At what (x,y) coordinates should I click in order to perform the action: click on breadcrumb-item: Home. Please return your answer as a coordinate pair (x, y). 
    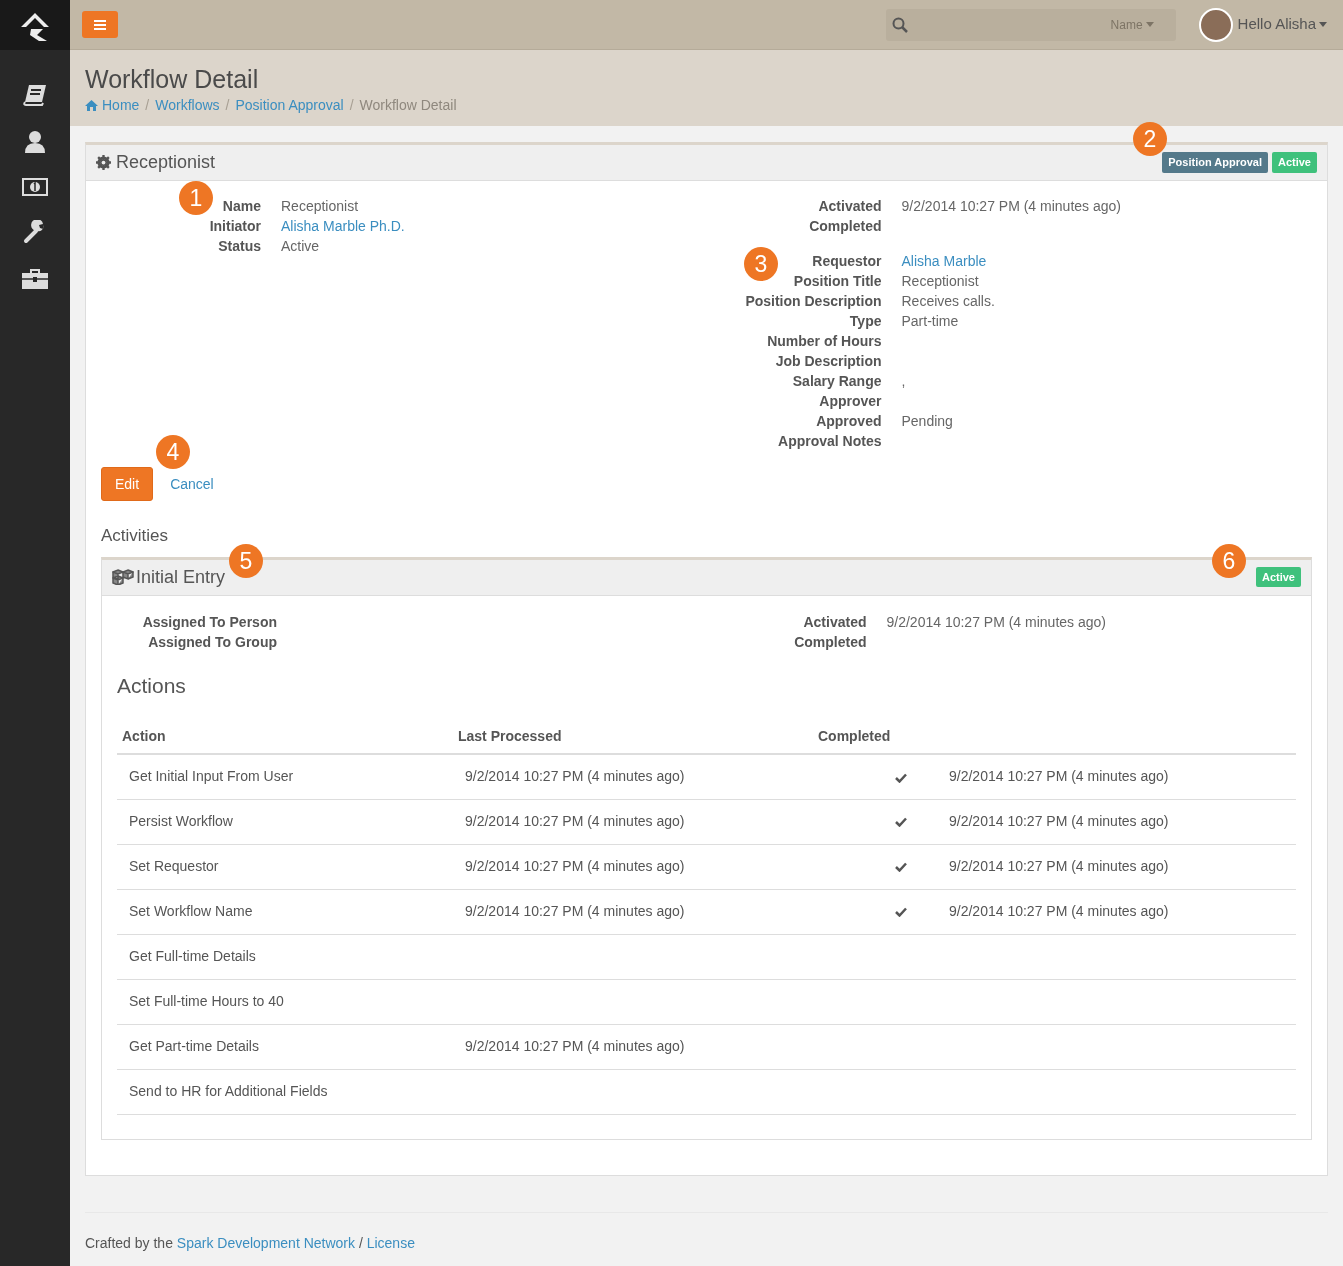
    Looking at the image, I should click on (112, 105).